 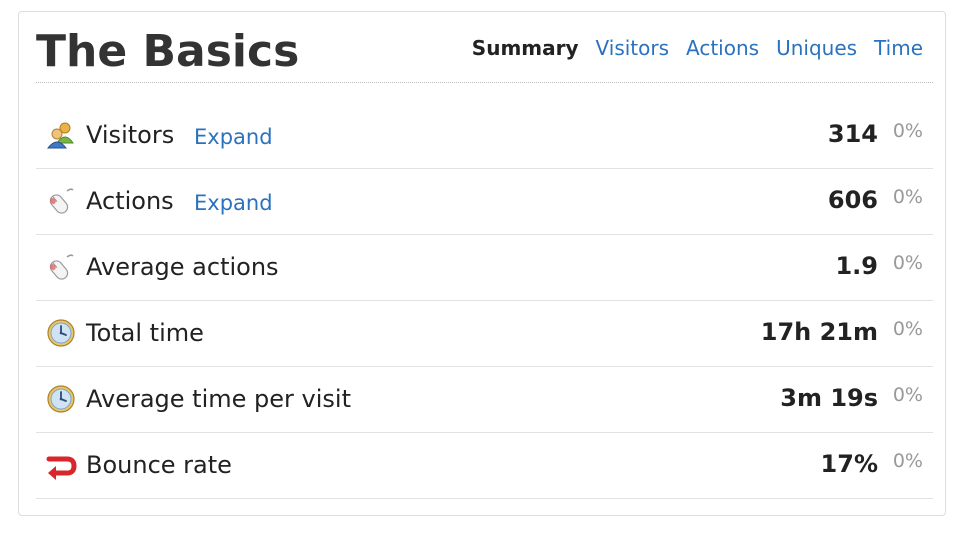 What do you see at coordinates (852, 200) in the screenshot?
I see `stat-value: 606` at bounding box center [852, 200].